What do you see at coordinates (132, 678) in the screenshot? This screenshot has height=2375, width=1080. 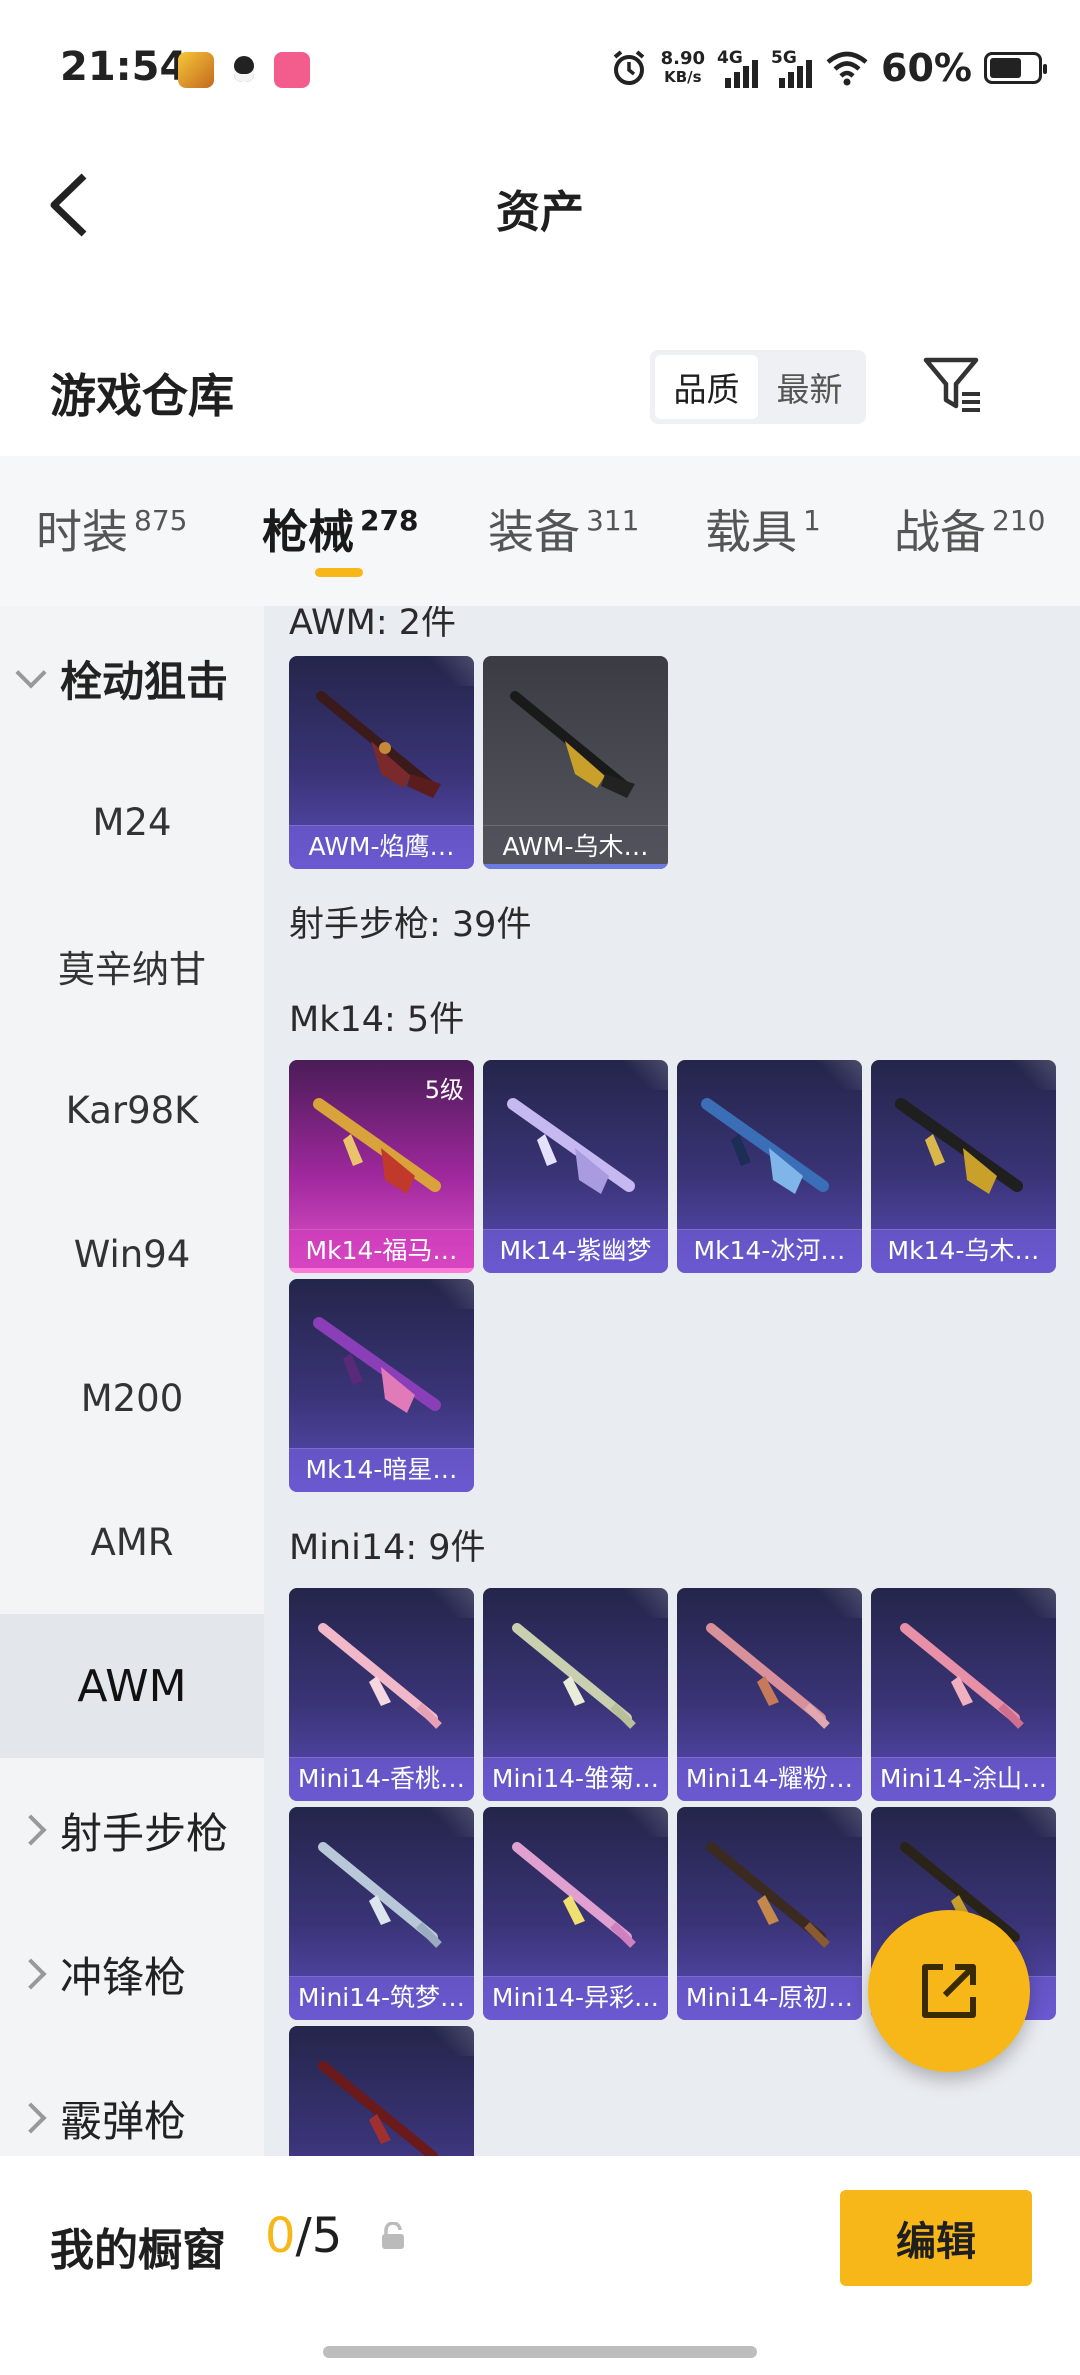 I see `sidebar-group-bolt-action: 栓动狙击` at bounding box center [132, 678].